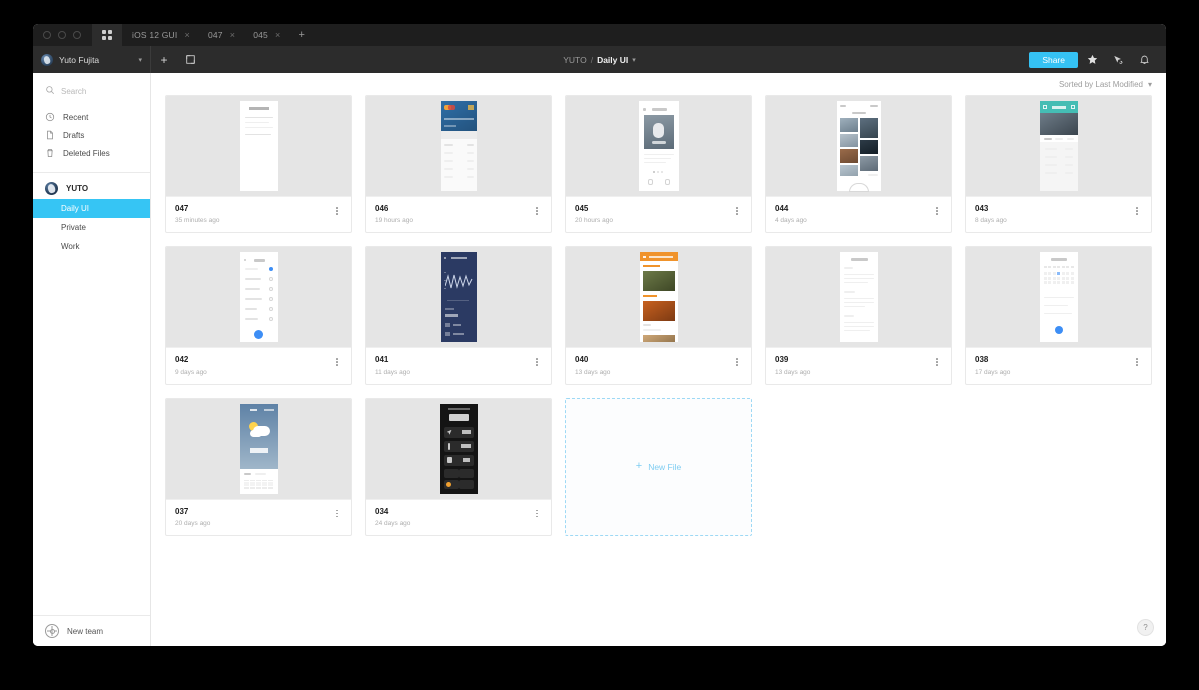 The width and height of the screenshot is (1199, 690). What do you see at coordinates (77, 35) in the screenshot?
I see `window-maximize-button` at bounding box center [77, 35].